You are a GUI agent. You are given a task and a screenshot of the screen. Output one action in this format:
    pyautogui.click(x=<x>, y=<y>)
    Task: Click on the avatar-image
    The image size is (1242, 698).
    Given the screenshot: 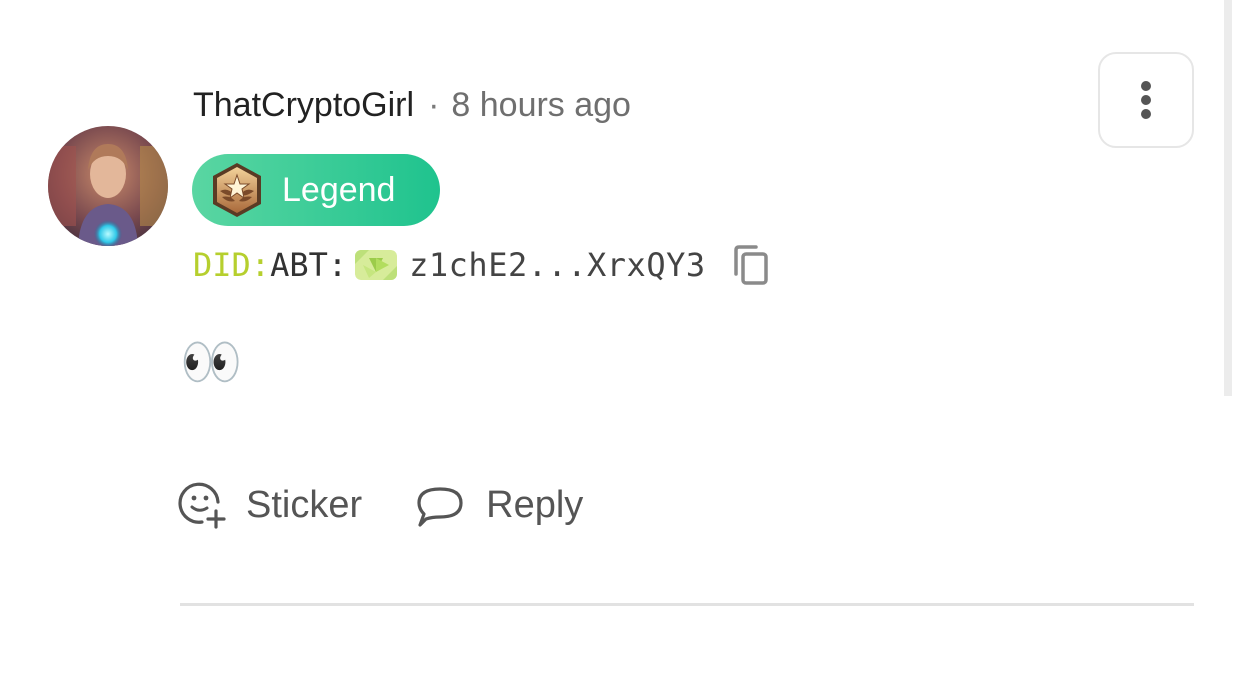 What is the action you would take?
    pyautogui.click(x=108, y=186)
    